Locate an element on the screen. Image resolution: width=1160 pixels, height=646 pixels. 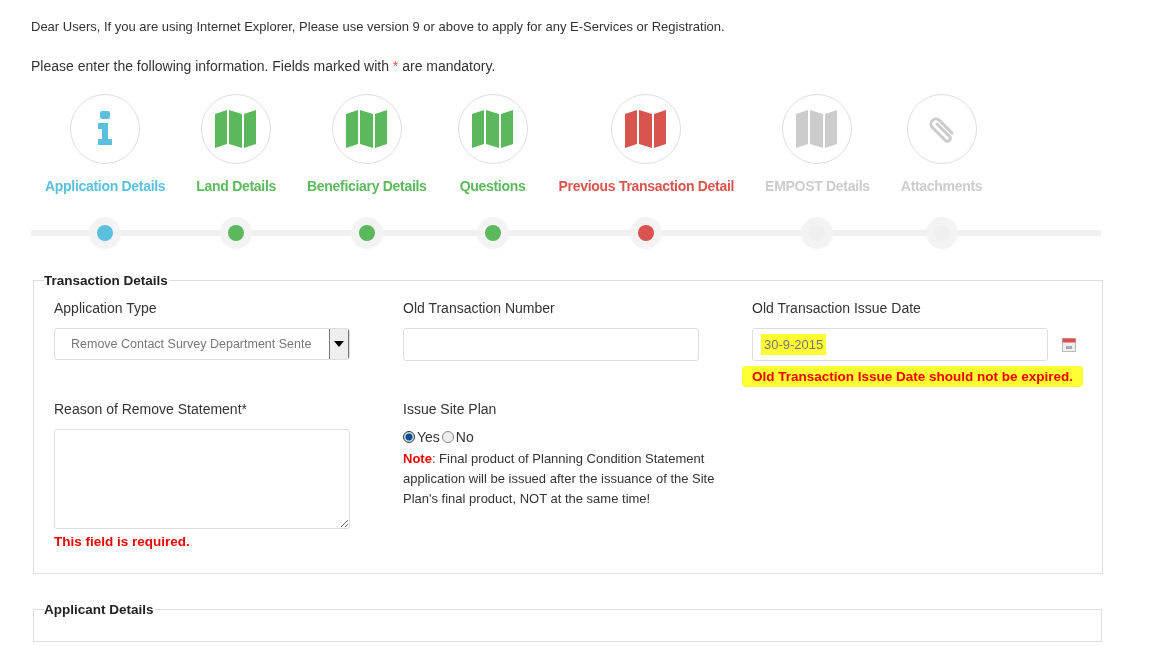
date-field: 30-9-2015 is located at coordinates (900, 344).